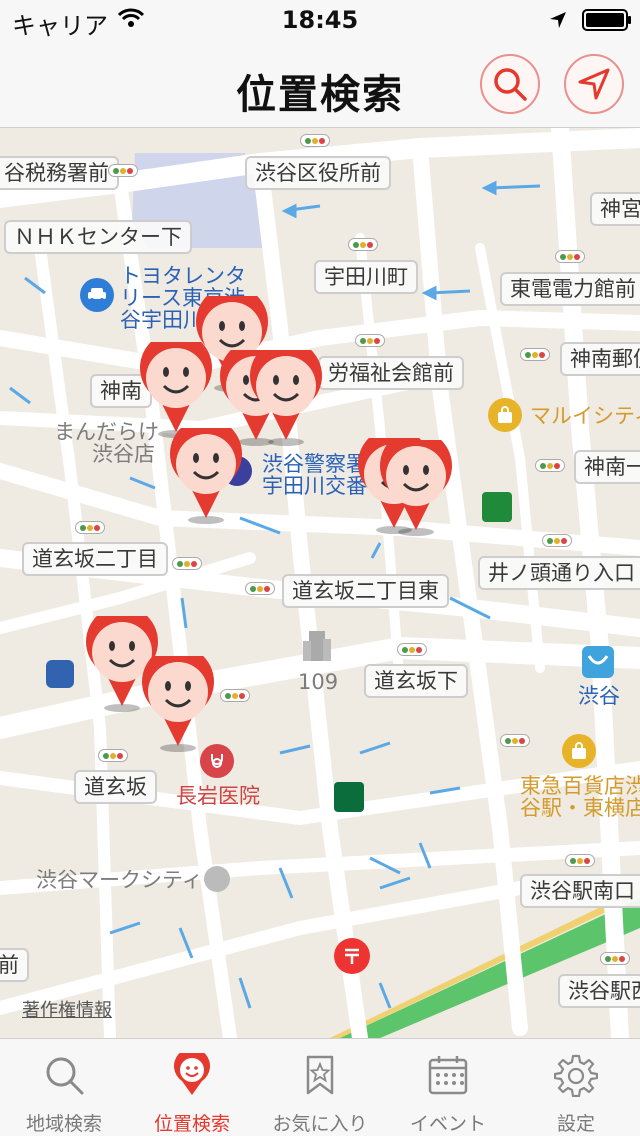 The width and height of the screenshot is (640, 1136). I want to click on street-label-jingu: 神宮, so click(615, 209).